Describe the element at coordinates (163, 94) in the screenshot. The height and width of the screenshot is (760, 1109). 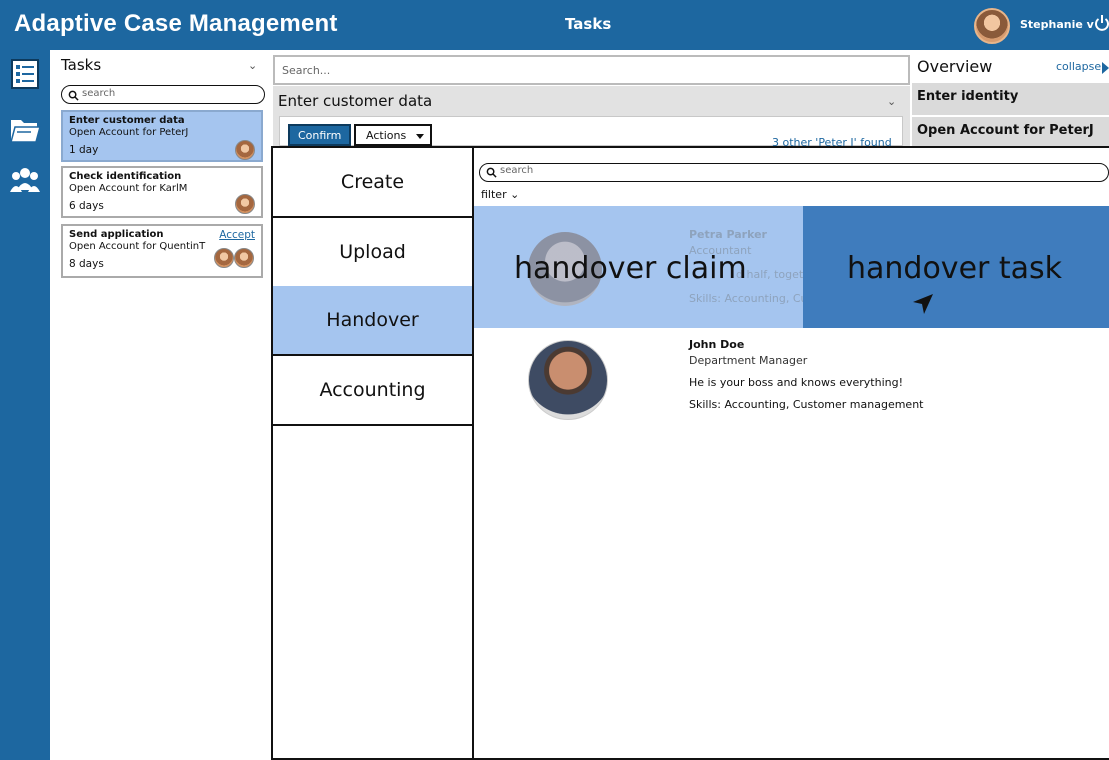
I see `task-search-input: search` at that location.